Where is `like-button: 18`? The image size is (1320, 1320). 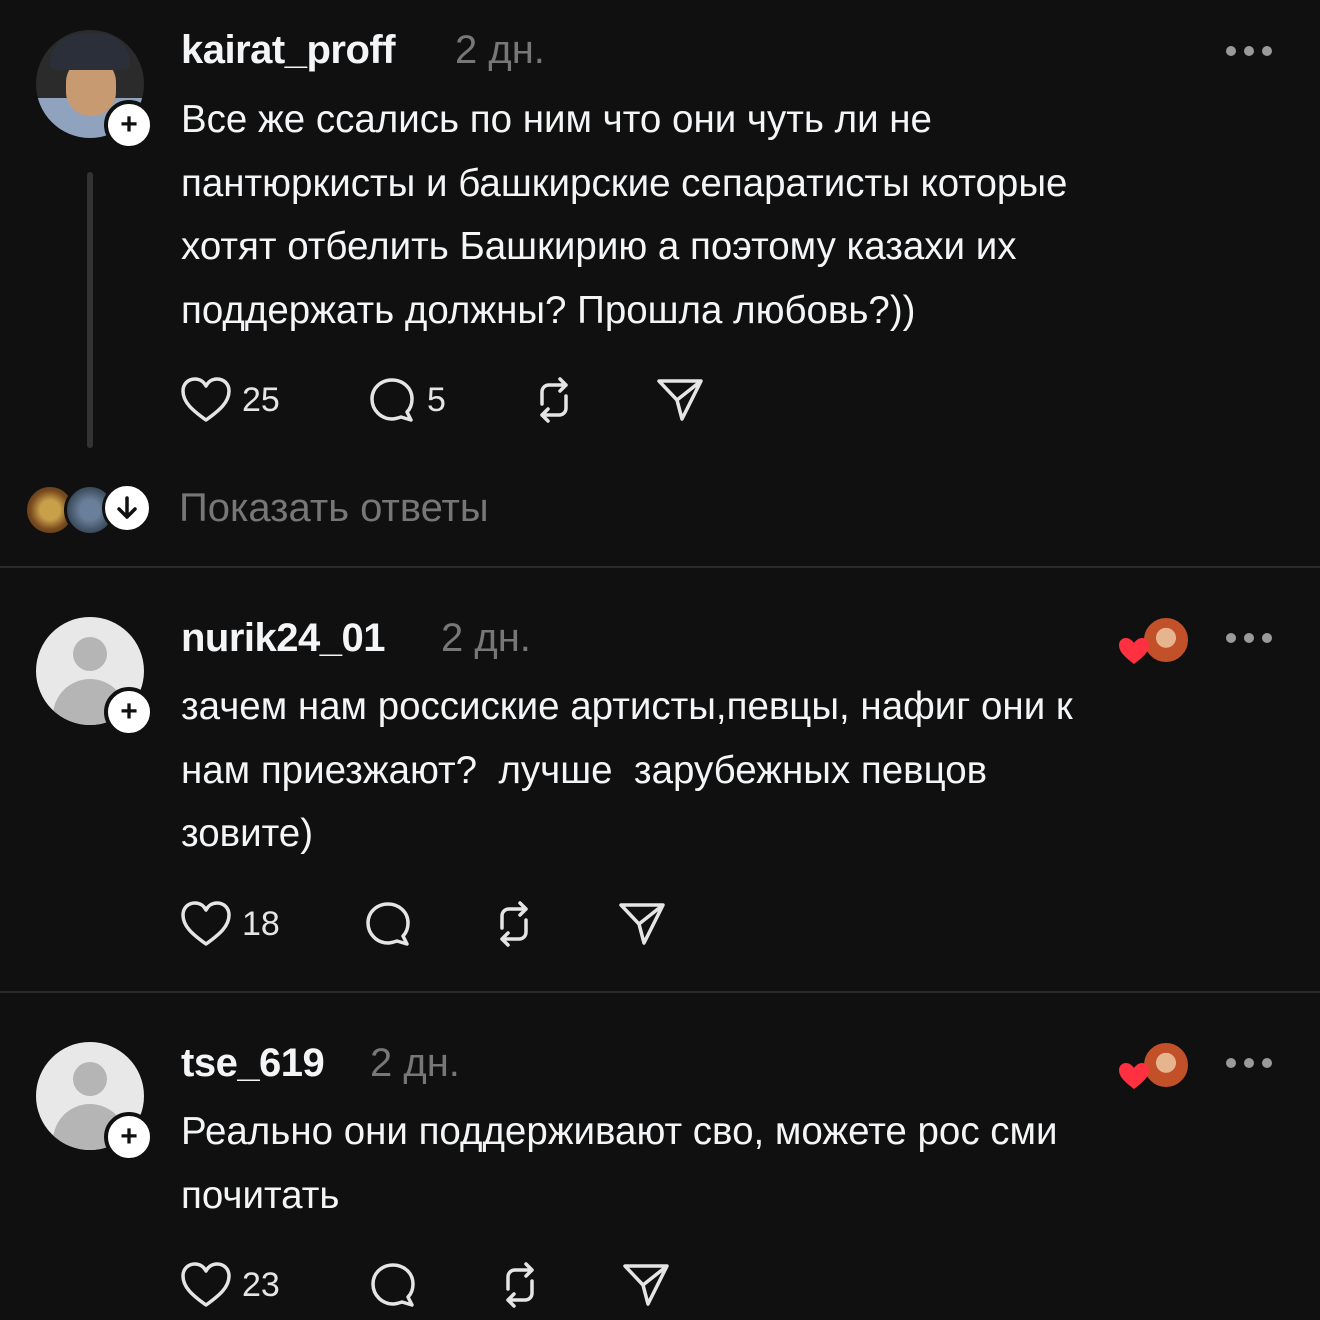
like-button: 18 is located at coordinates (230, 924).